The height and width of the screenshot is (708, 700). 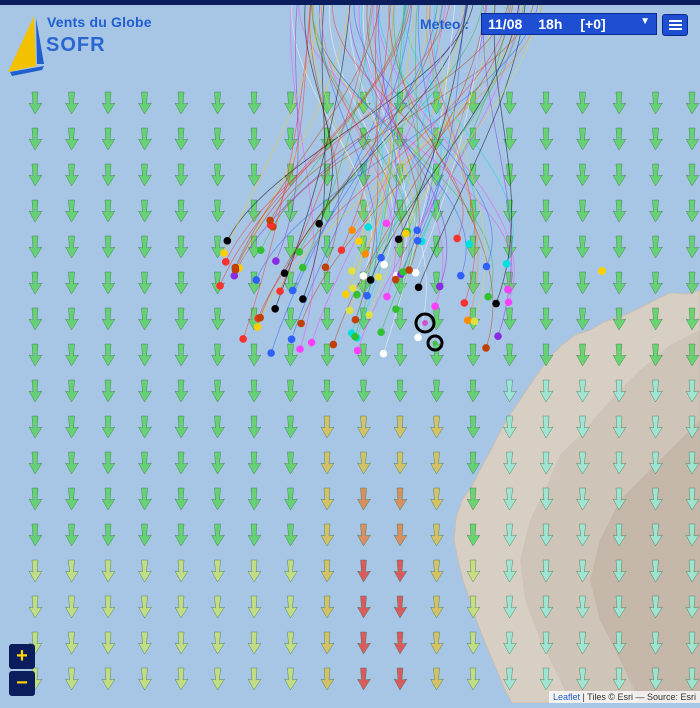 What do you see at coordinates (444, 24) in the screenshot?
I see `meteo-label: Meteo :` at bounding box center [444, 24].